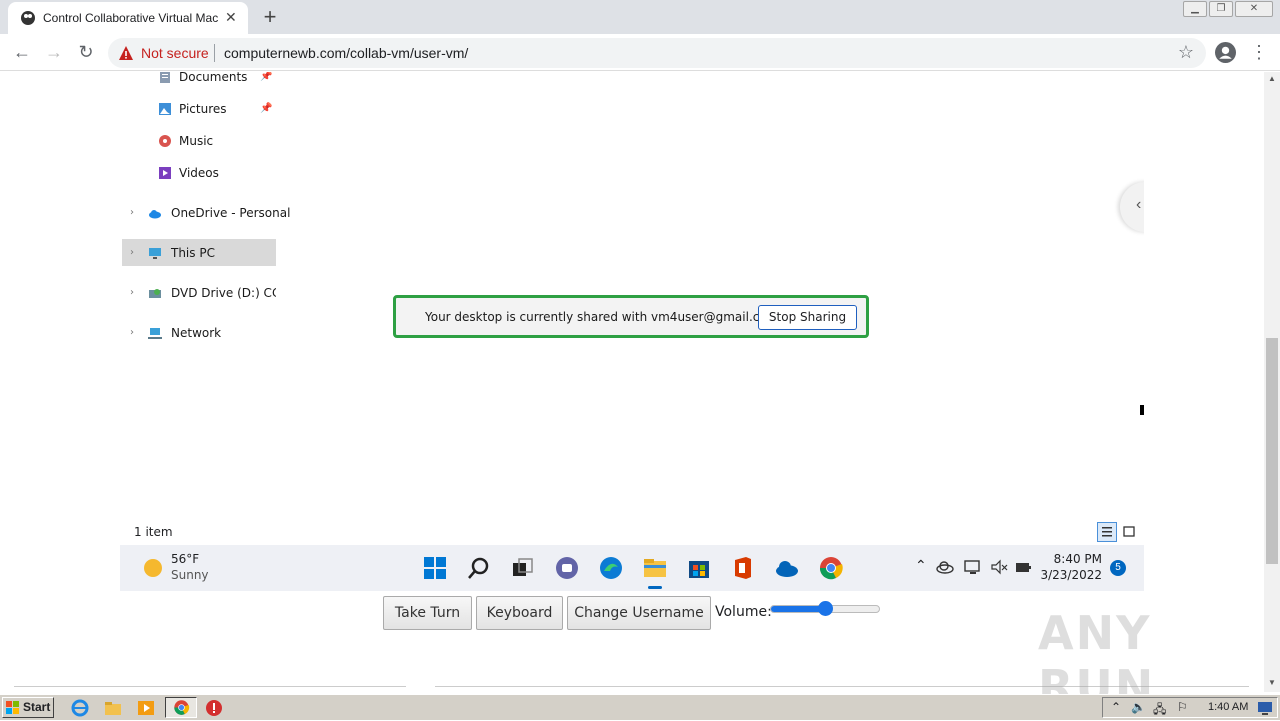  Describe the element at coordinates (639, 613) in the screenshot. I see `change-username-button: Change Username` at that location.